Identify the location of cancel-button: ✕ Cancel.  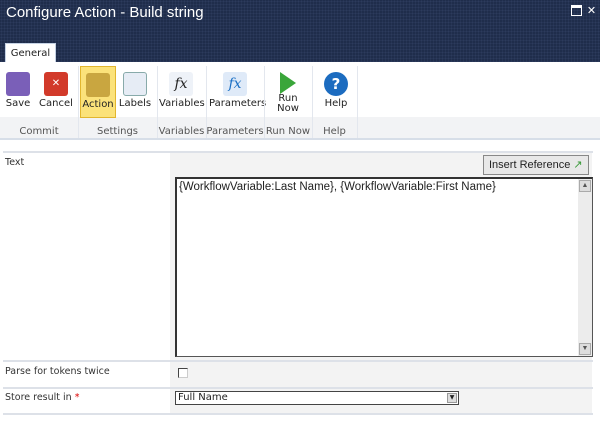
(56, 92).